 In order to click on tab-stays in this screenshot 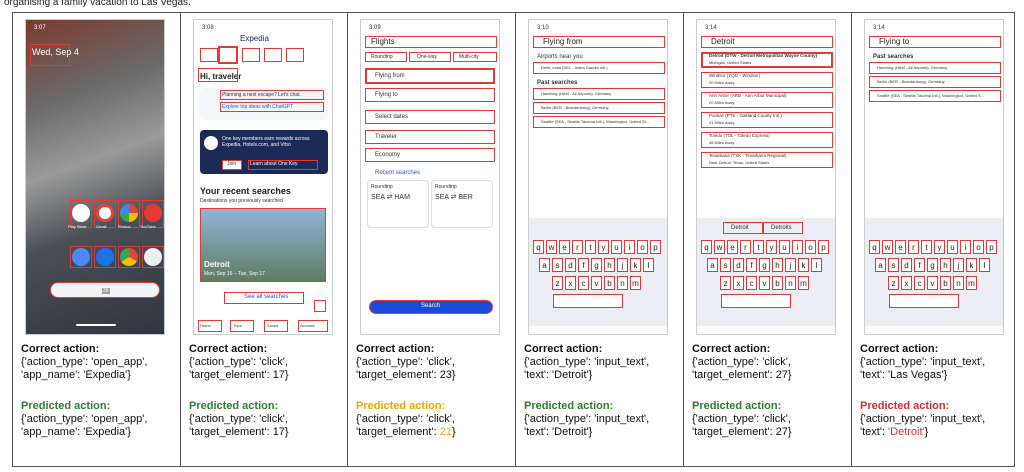, I will do `click(209, 55)`.